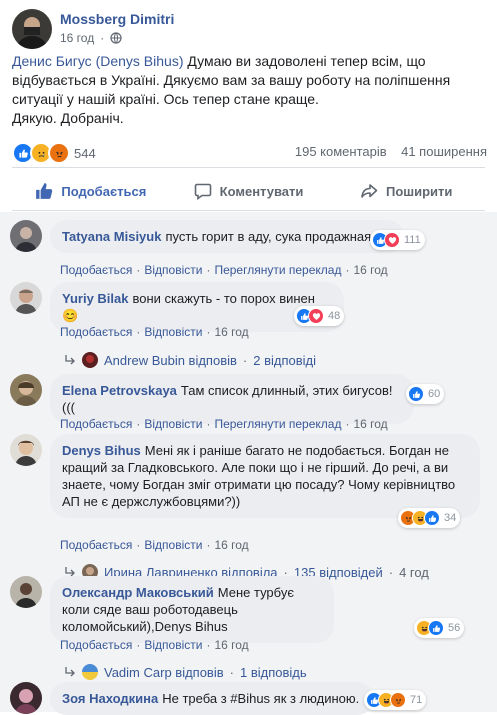  I want to click on commenter-name: Denys Bihus, so click(101, 450).